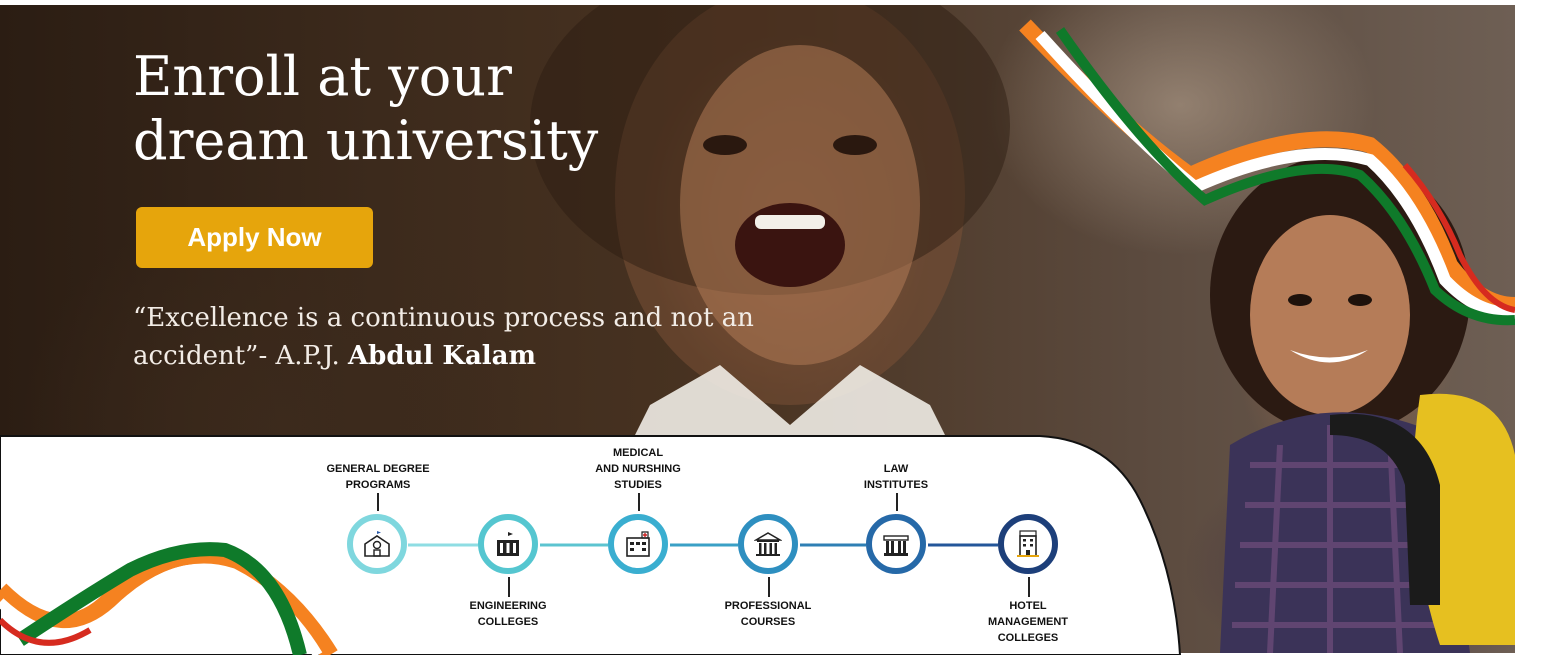  I want to click on quote-author: Abdul Kalam, so click(442, 356).